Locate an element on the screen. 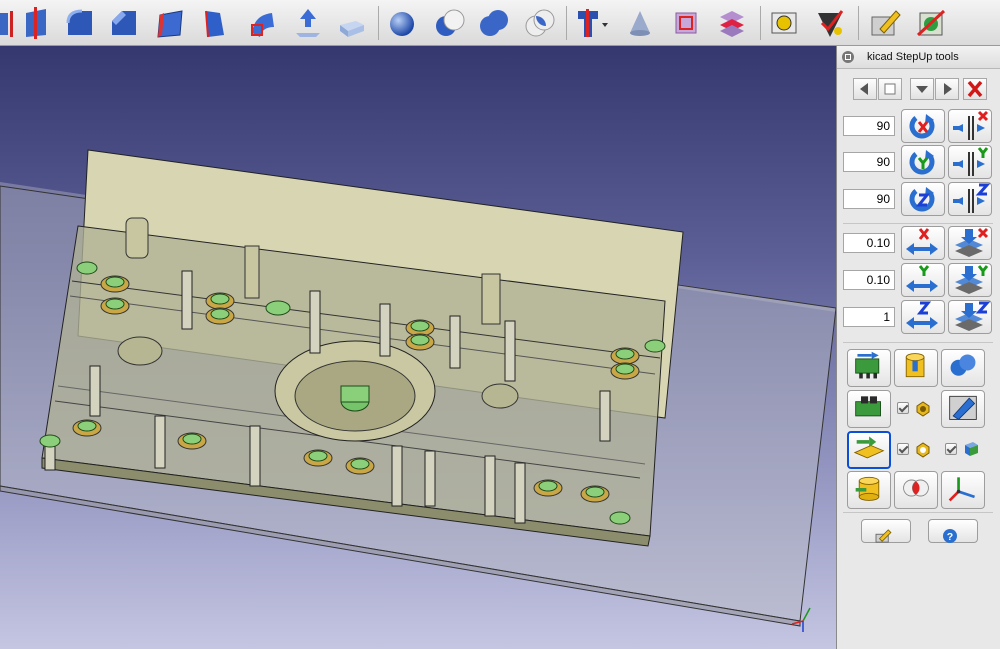 This screenshot has height=649, width=1000. box-icon is located at coordinates (352, 23).